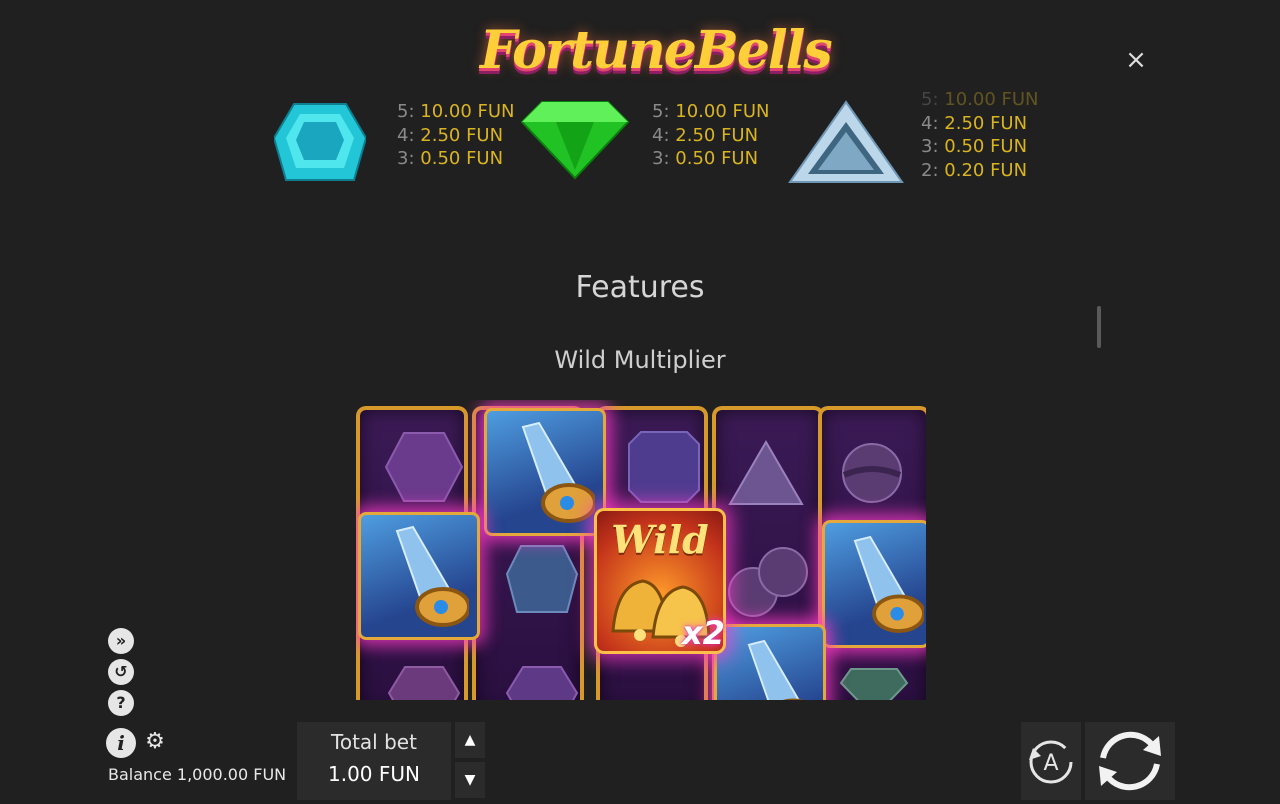  Describe the element at coordinates (197, 774) in the screenshot. I see `balance-display: Balance 1,000.00 FUN` at that location.